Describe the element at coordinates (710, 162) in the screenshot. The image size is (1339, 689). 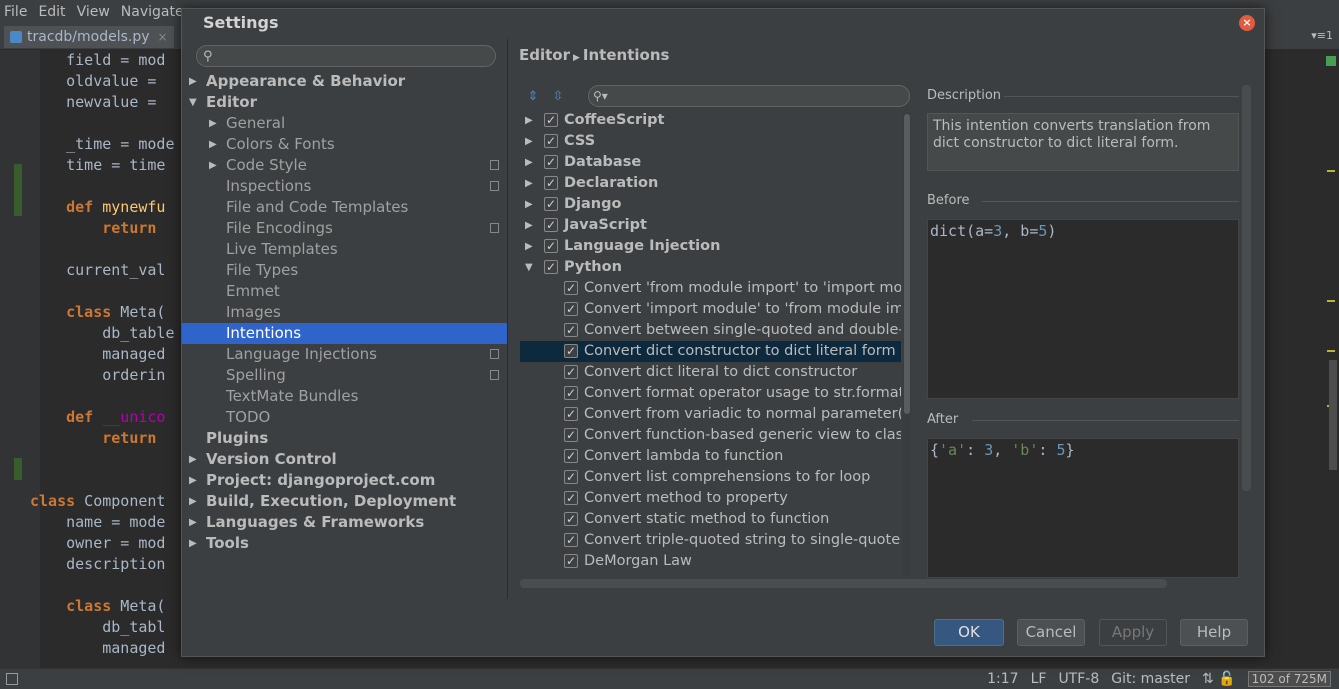
I see `intention-group: ▶ ✓ Database` at that location.